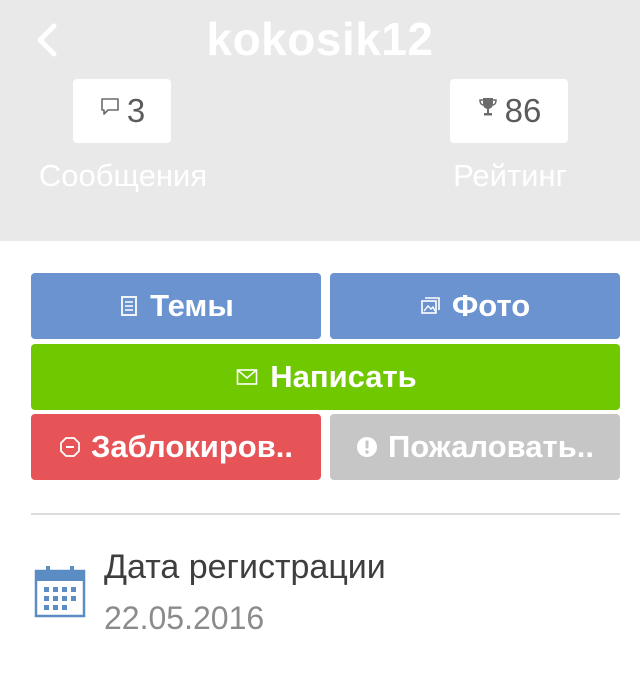 Image resolution: width=640 pixels, height=675 pixels. I want to click on report-user-button: Пожаловать.., so click(475, 447).